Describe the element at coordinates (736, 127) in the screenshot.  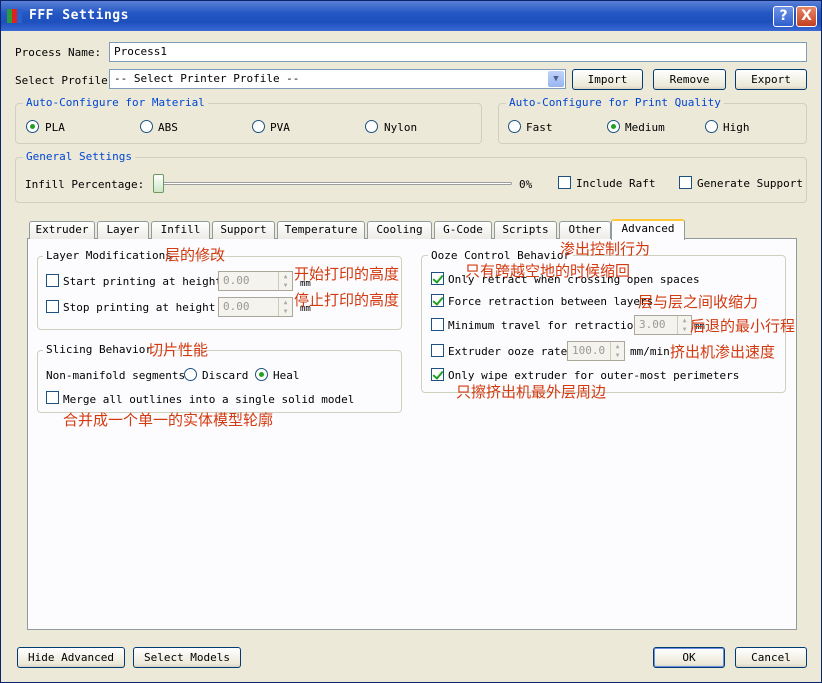
I see `radio-high-label: High` at that location.